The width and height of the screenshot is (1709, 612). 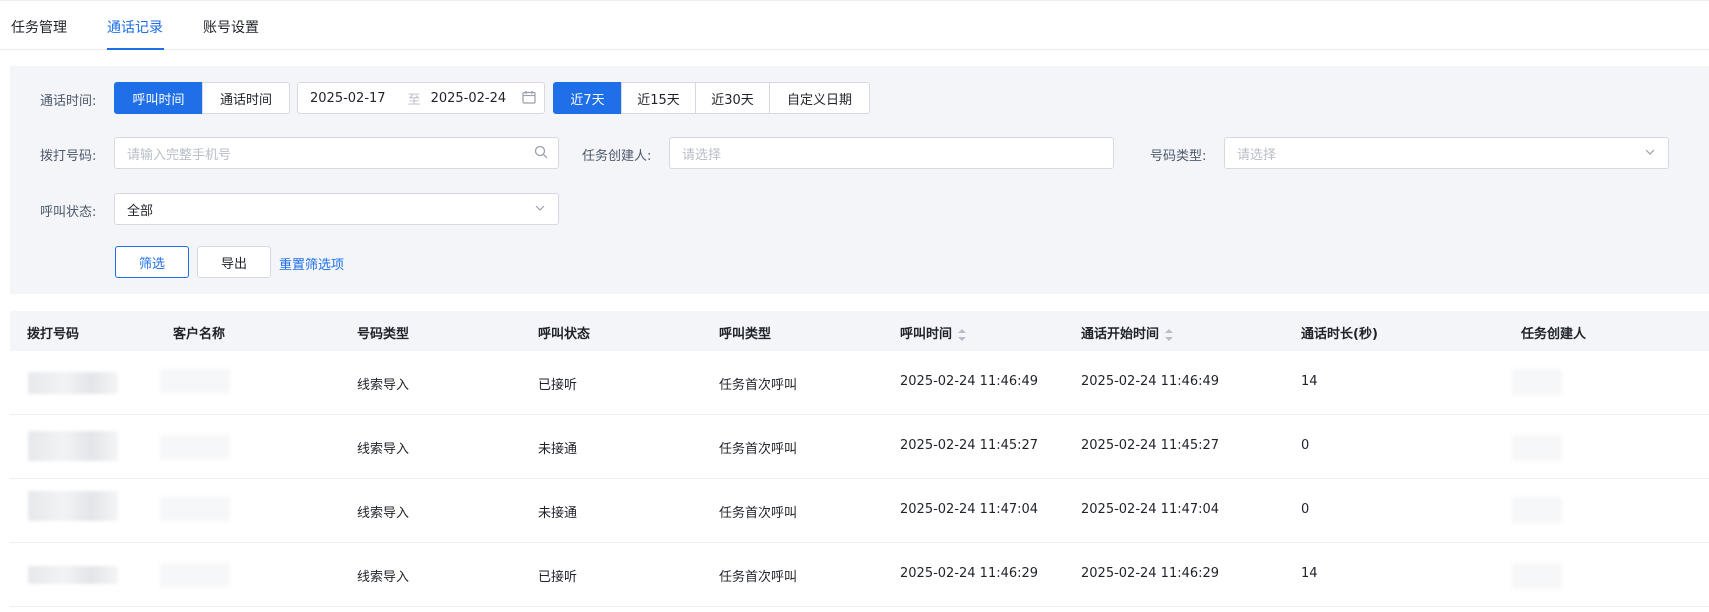 I want to click on reset-filters-link: 重置筛选项, so click(x=311, y=263).